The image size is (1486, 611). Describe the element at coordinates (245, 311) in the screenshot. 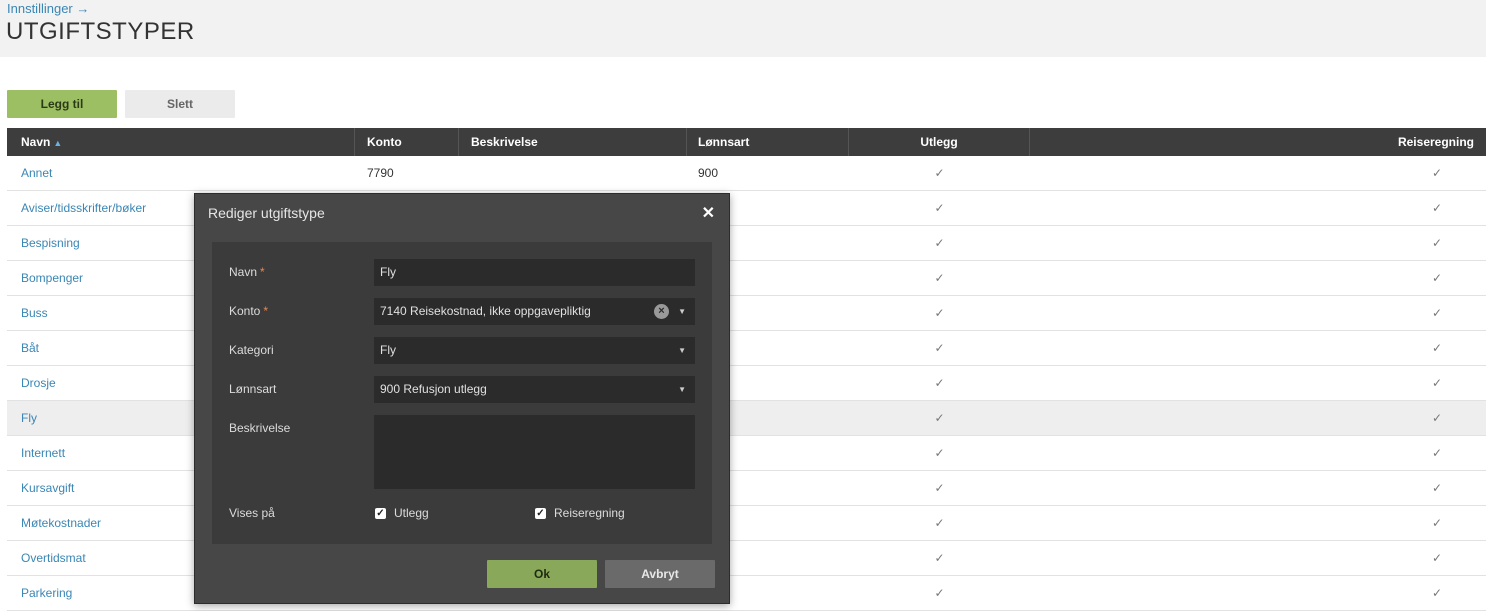

I see `konto-label-text: Konto` at that location.